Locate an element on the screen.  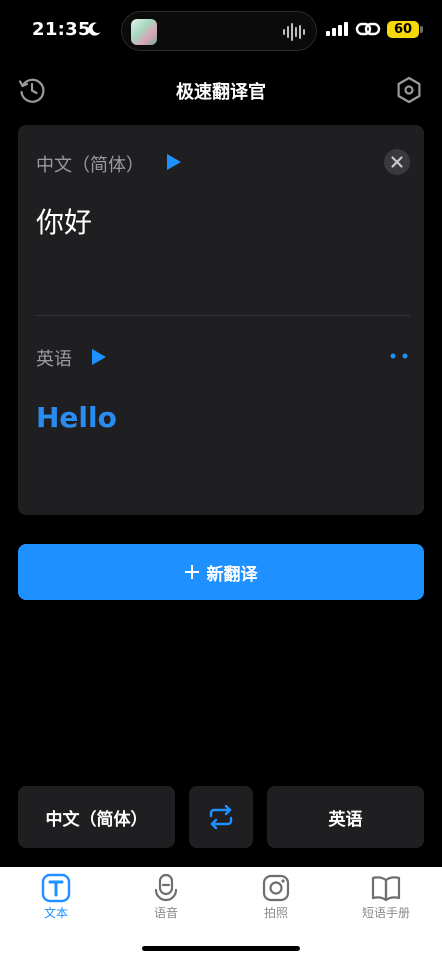
close-icon is located at coordinates (397, 162).